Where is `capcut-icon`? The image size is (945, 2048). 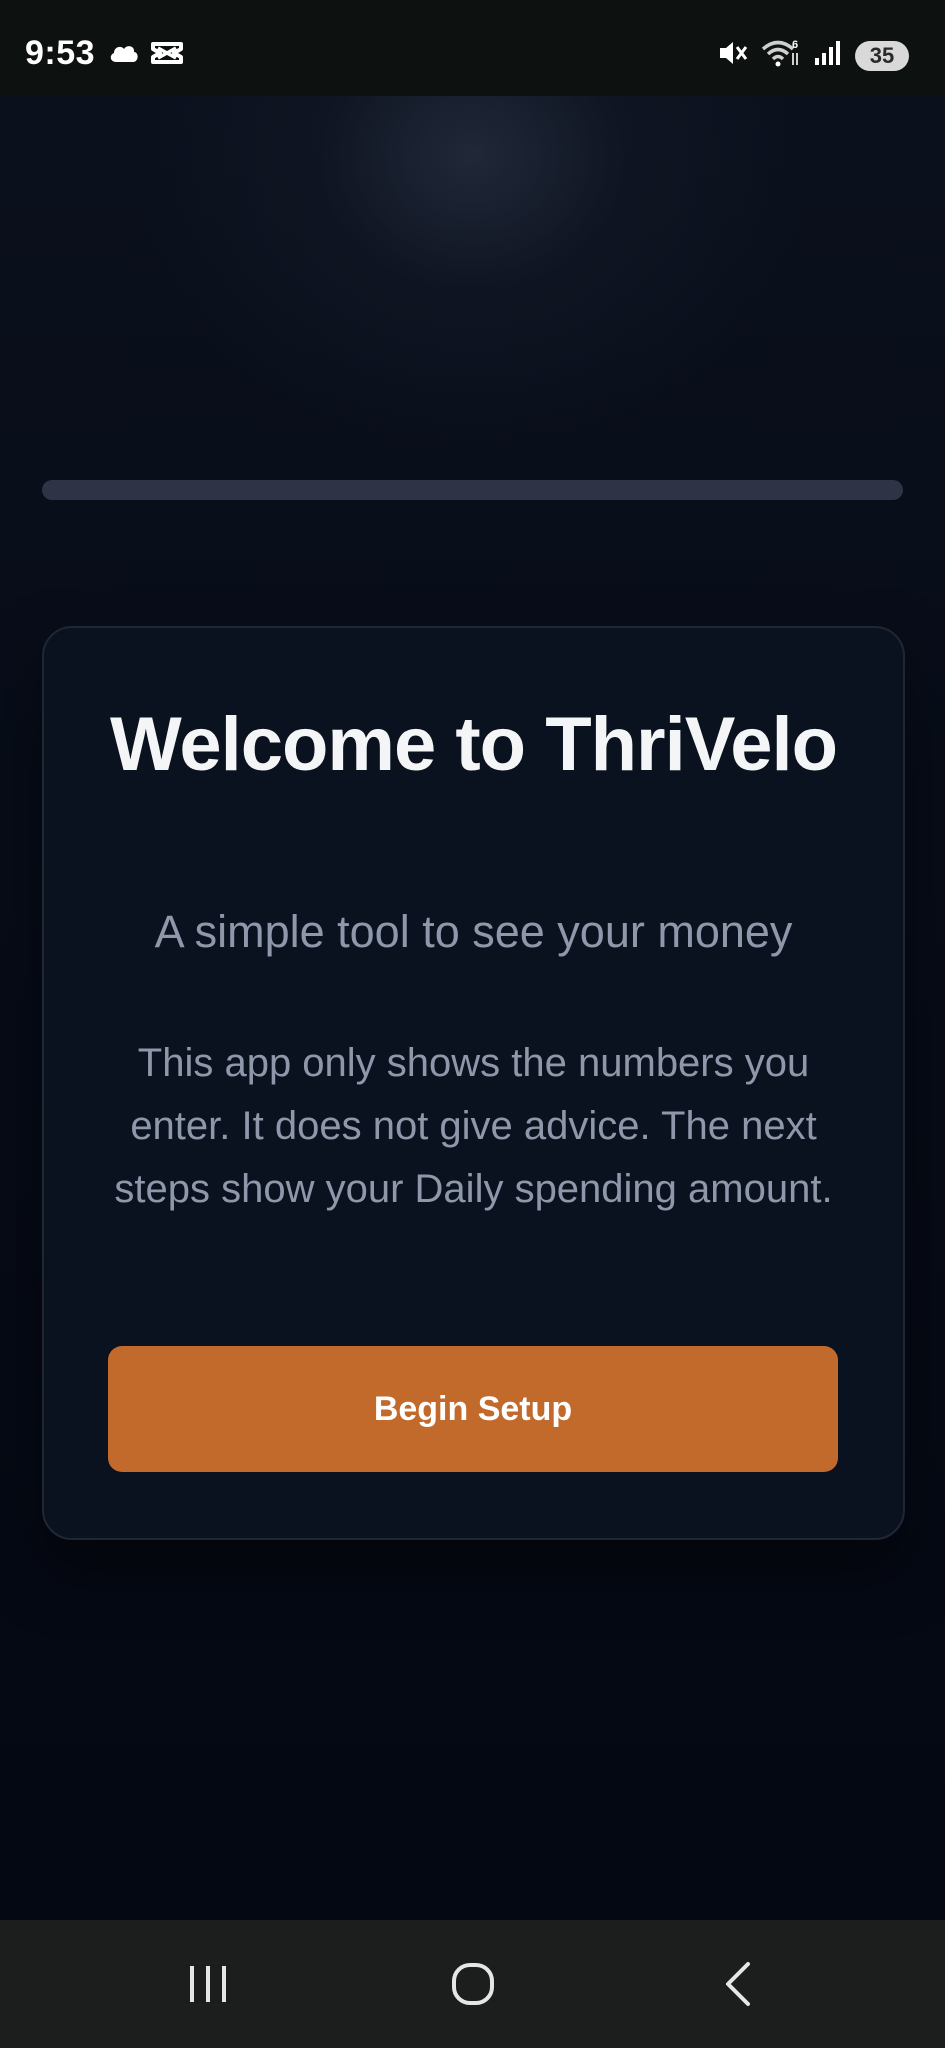 capcut-icon is located at coordinates (167, 55).